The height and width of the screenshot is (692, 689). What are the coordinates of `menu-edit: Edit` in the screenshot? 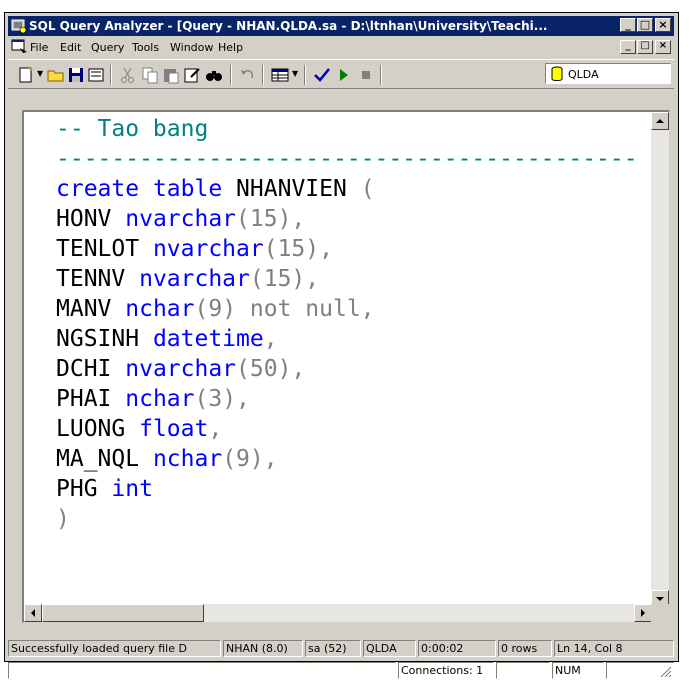 It's located at (70, 47).